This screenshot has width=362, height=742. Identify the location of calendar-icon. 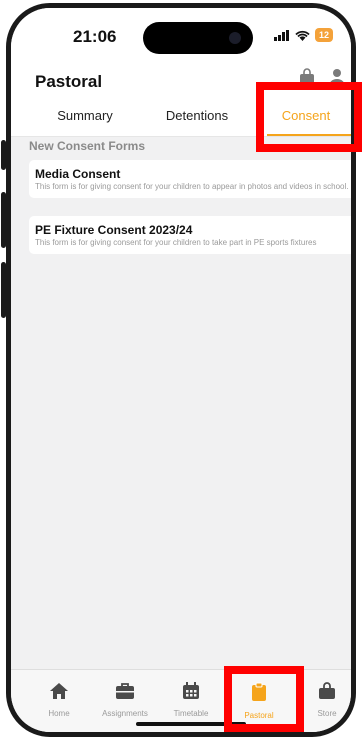
(191, 690).